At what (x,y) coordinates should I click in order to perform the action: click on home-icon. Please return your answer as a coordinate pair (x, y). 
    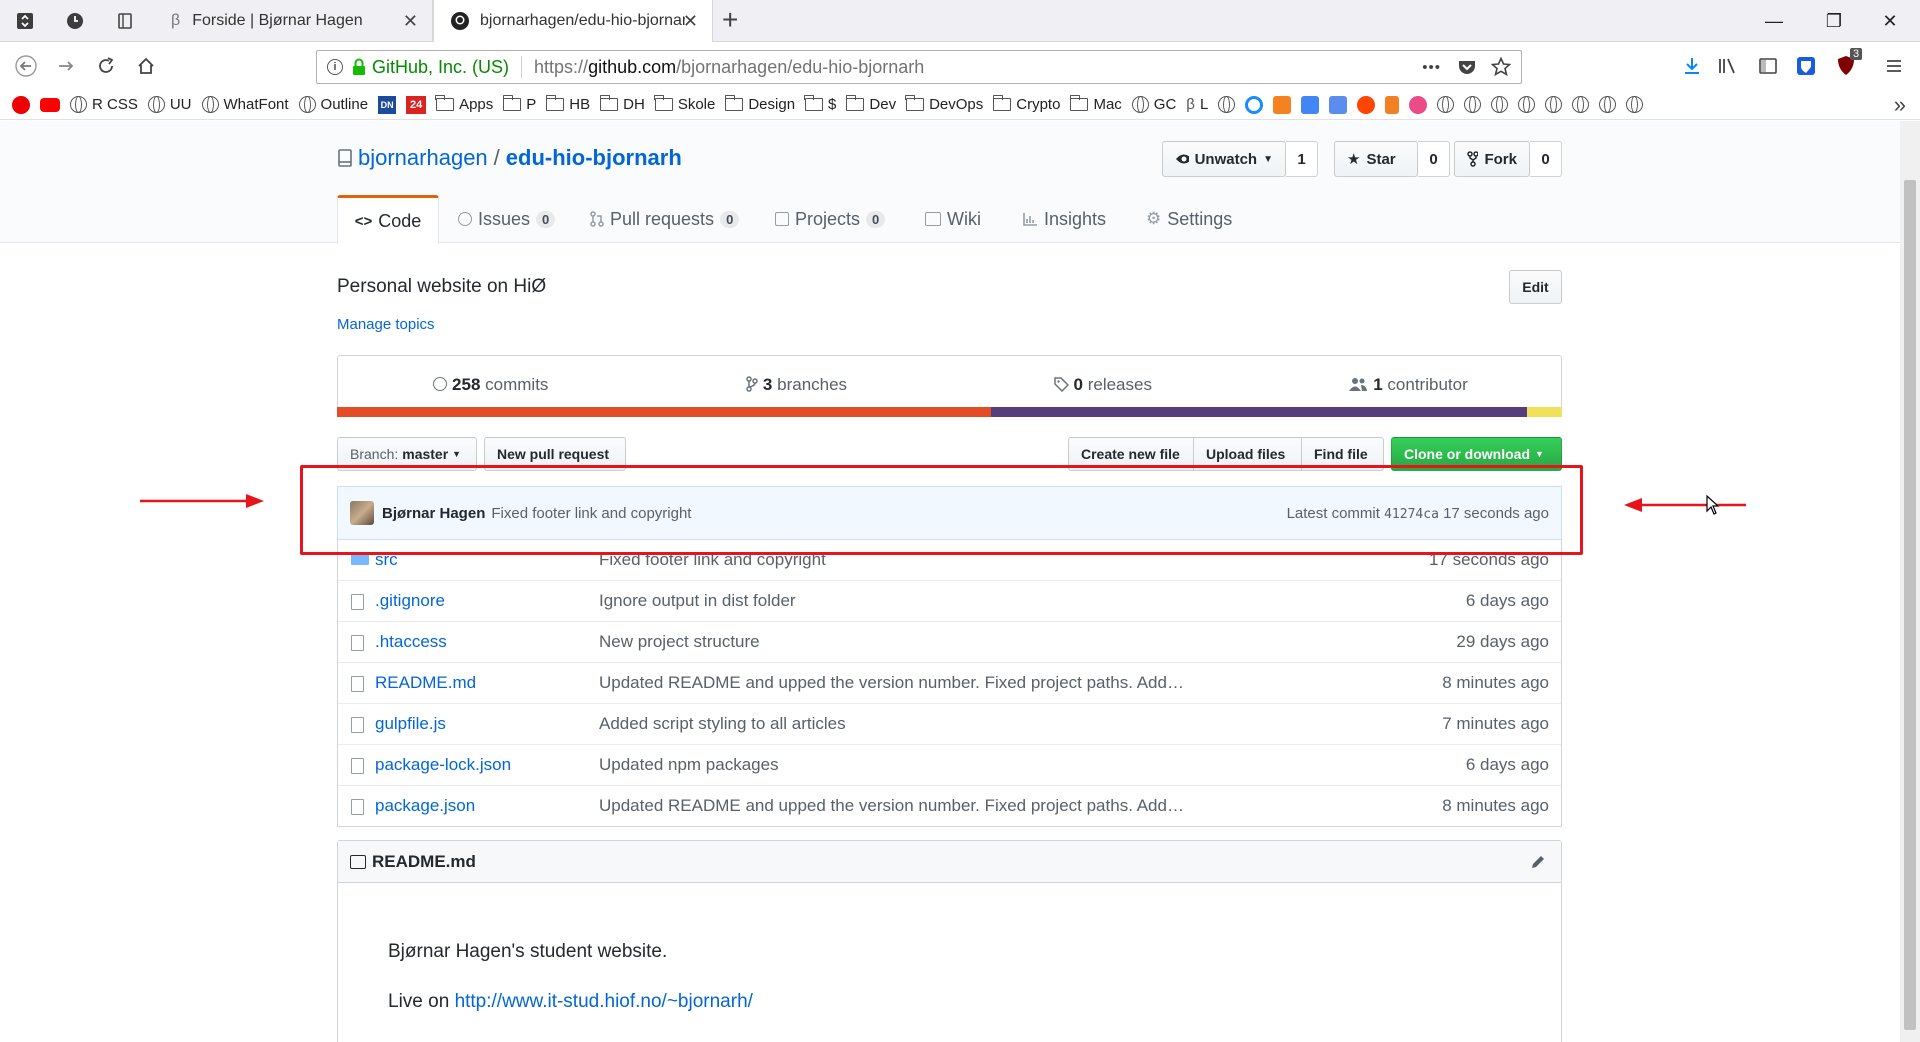
    Looking at the image, I should click on (146, 66).